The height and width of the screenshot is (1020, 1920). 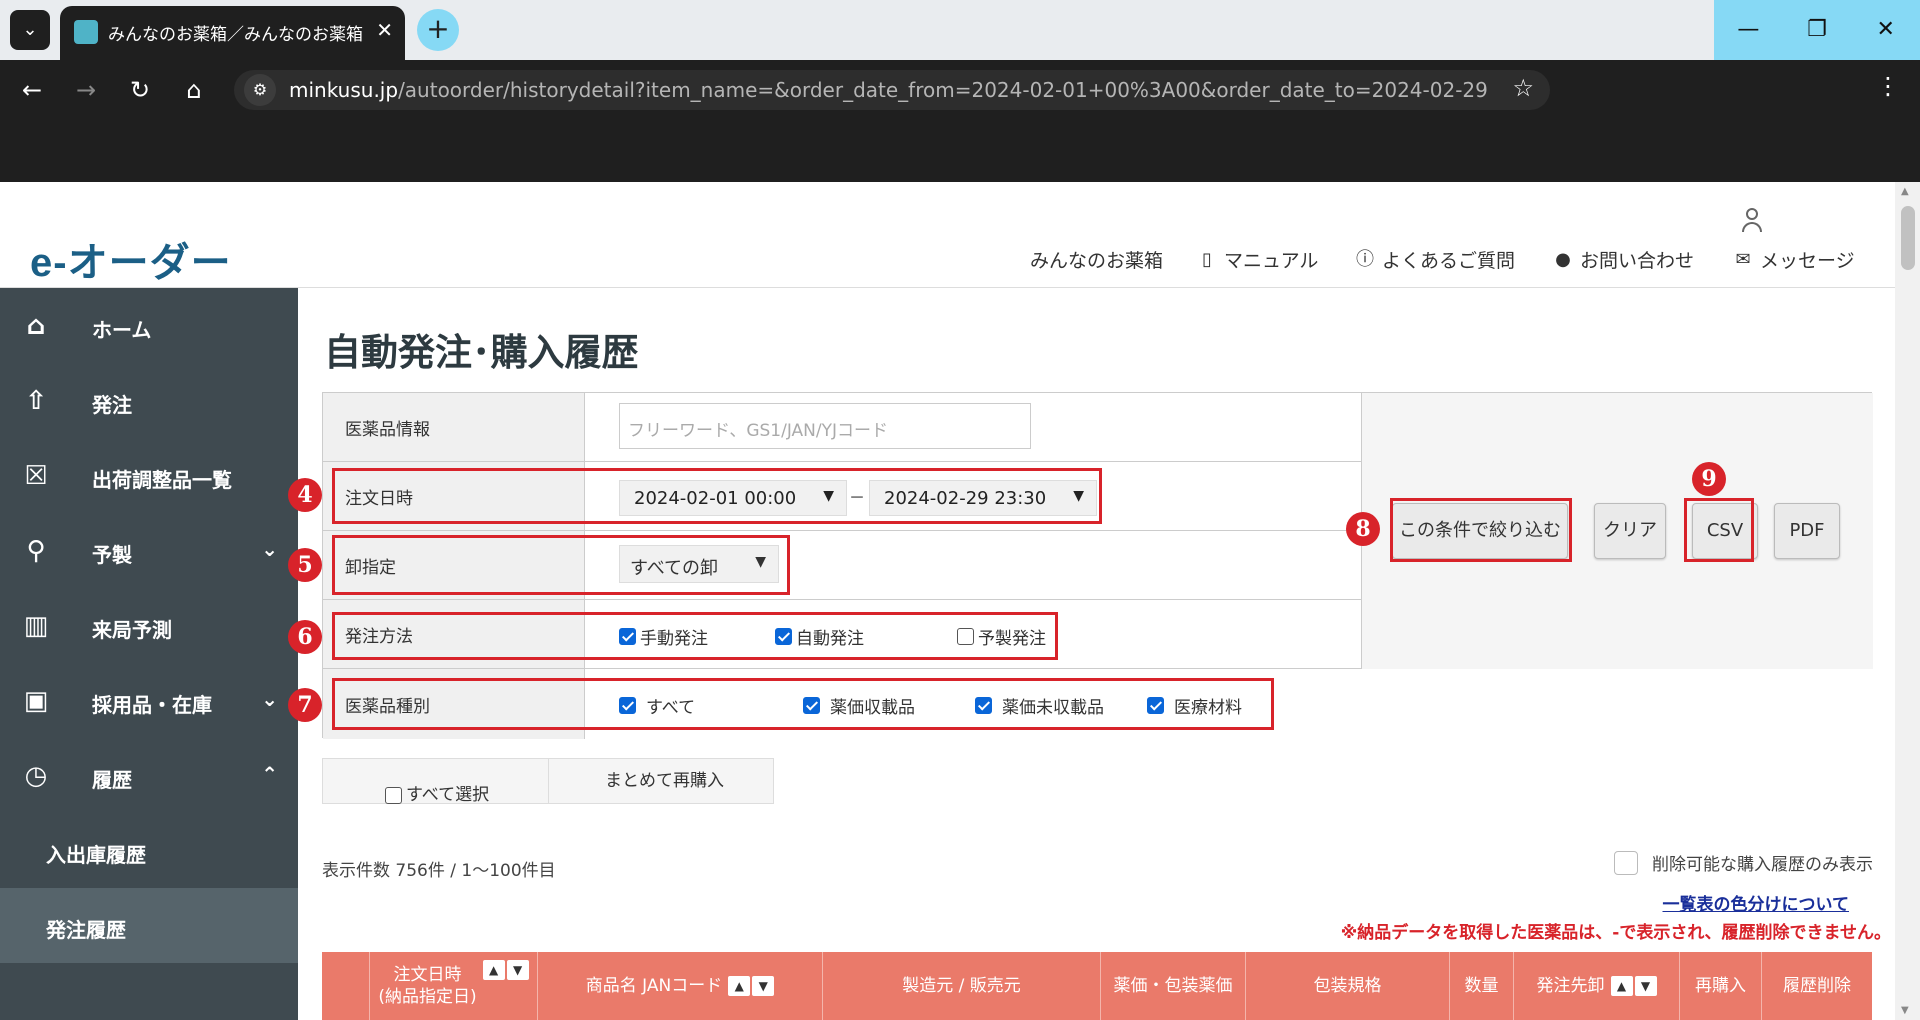 I want to click on sidebar-item-forecast: ▥ 来局予測, so click(x=149, y=625).